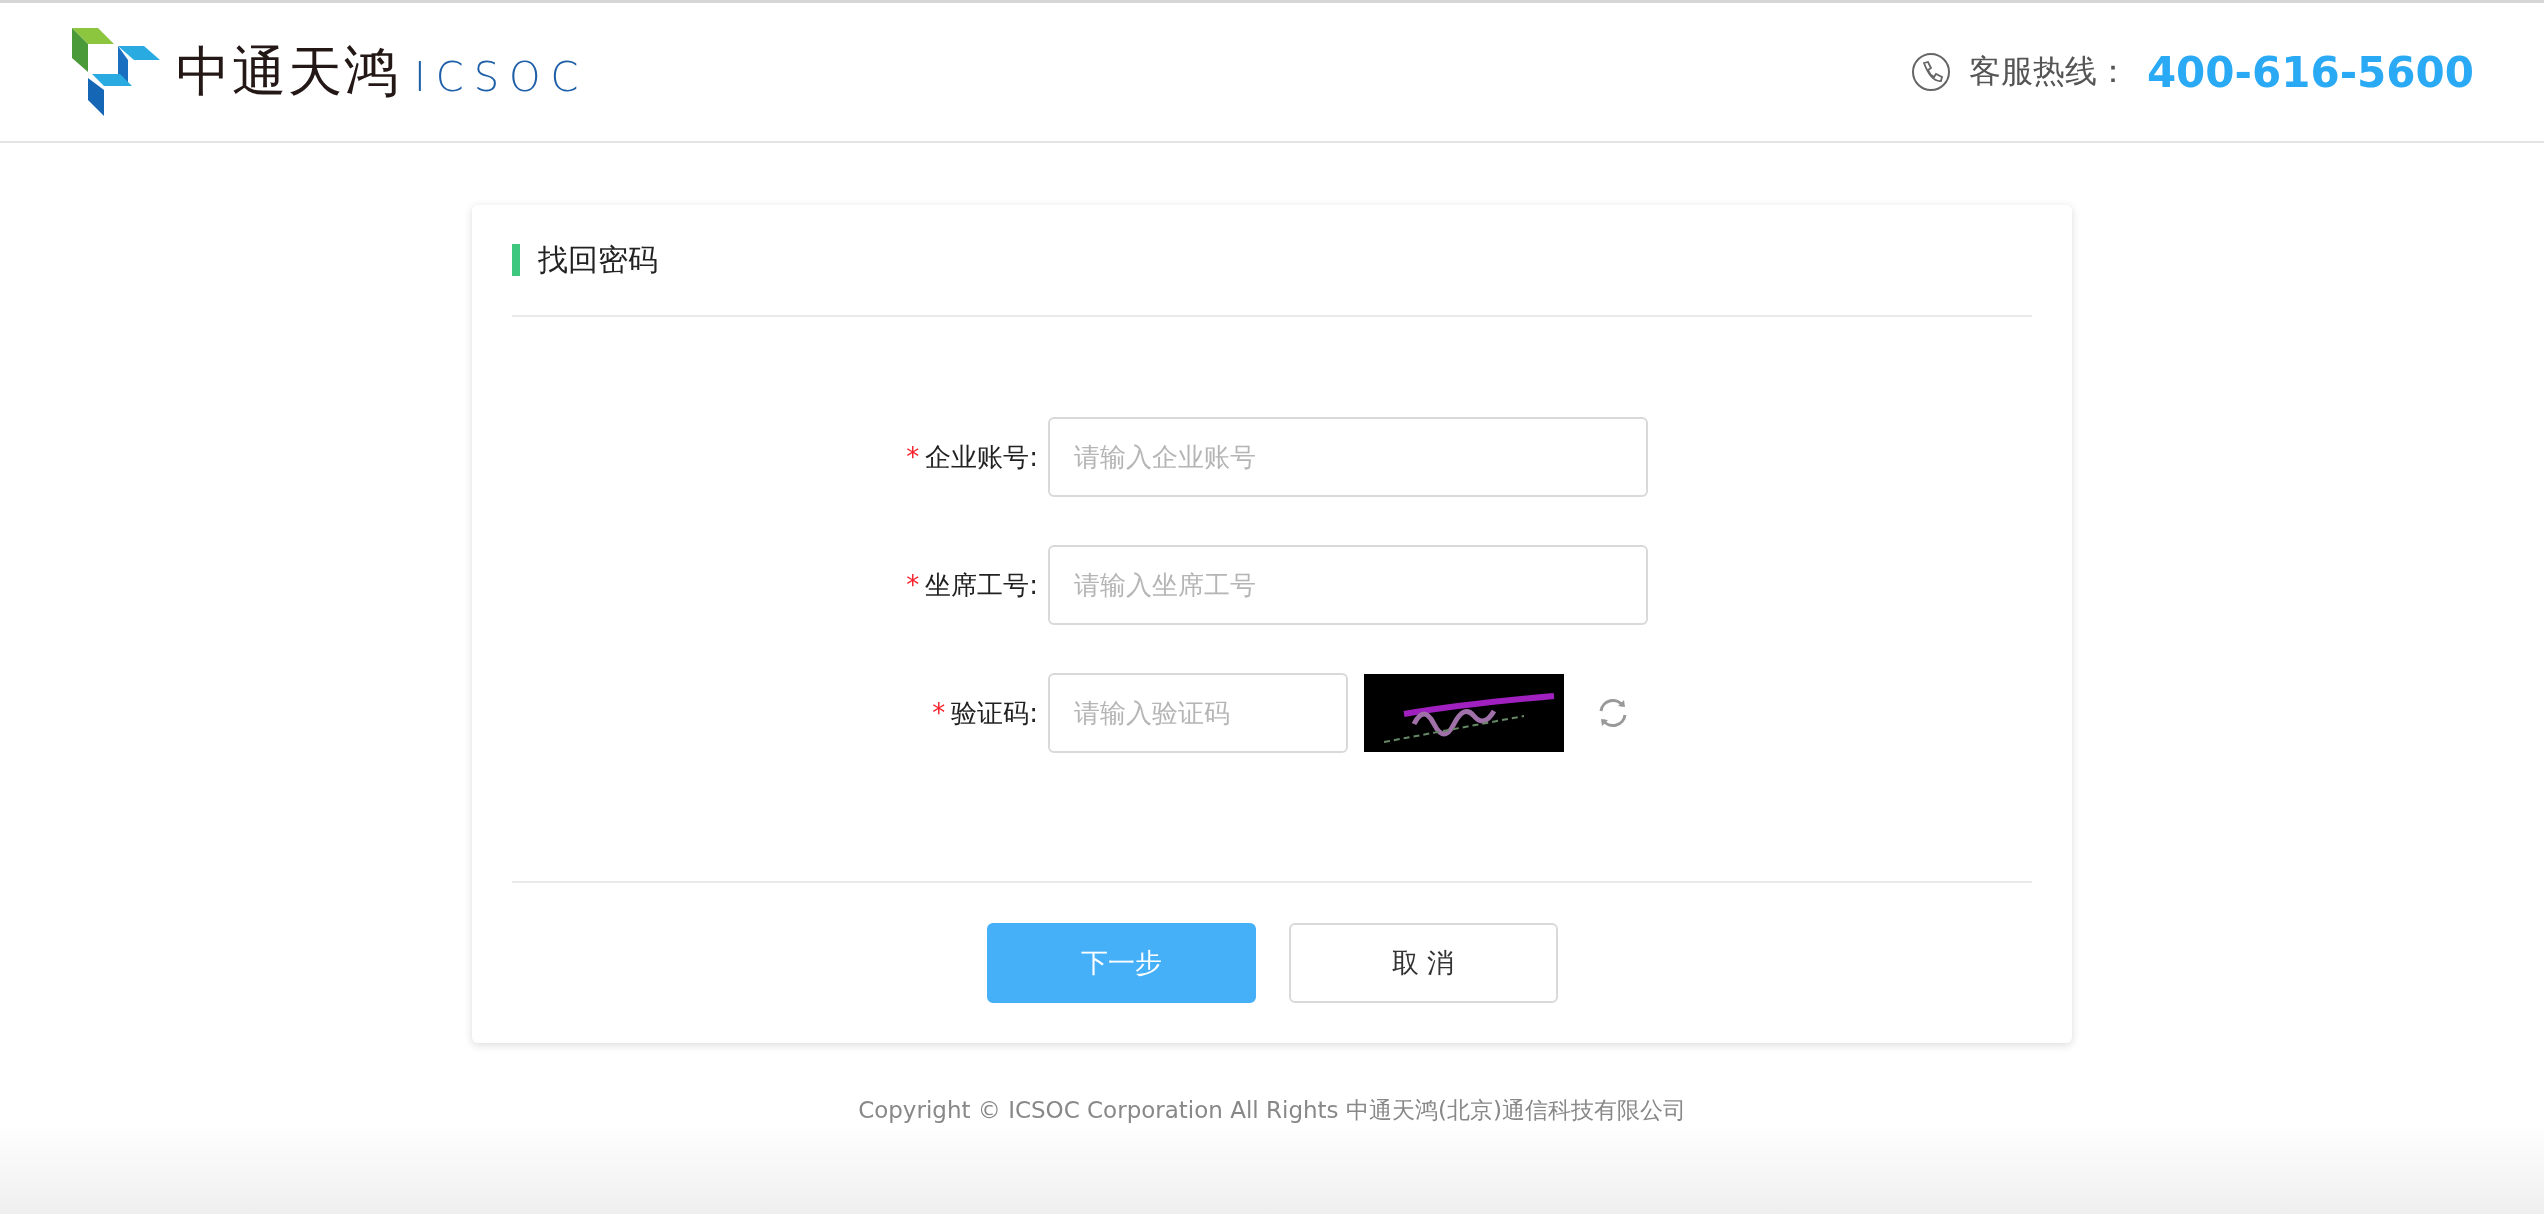 Image resolution: width=2544 pixels, height=1214 pixels. What do you see at coordinates (501, 77) in the screenshot?
I see `logo-latin-wordmark: ICSOC` at bounding box center [501, 77].